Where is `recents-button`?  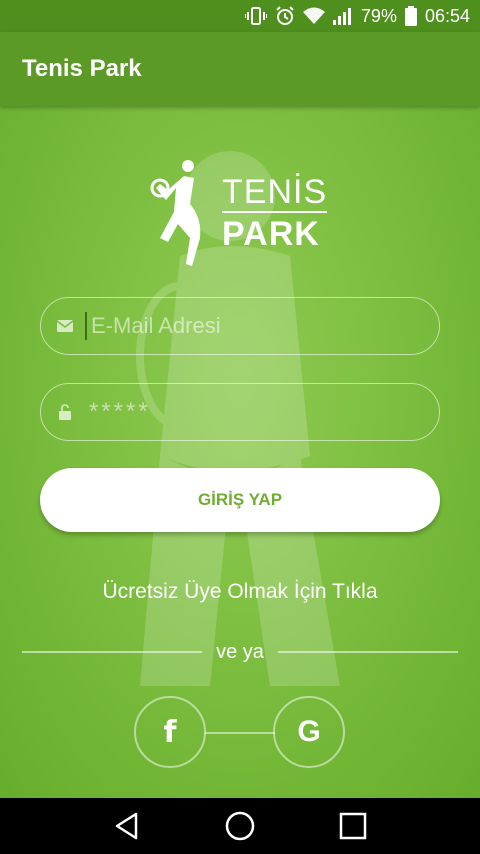 recents-button is located at coordinates (353, 826).